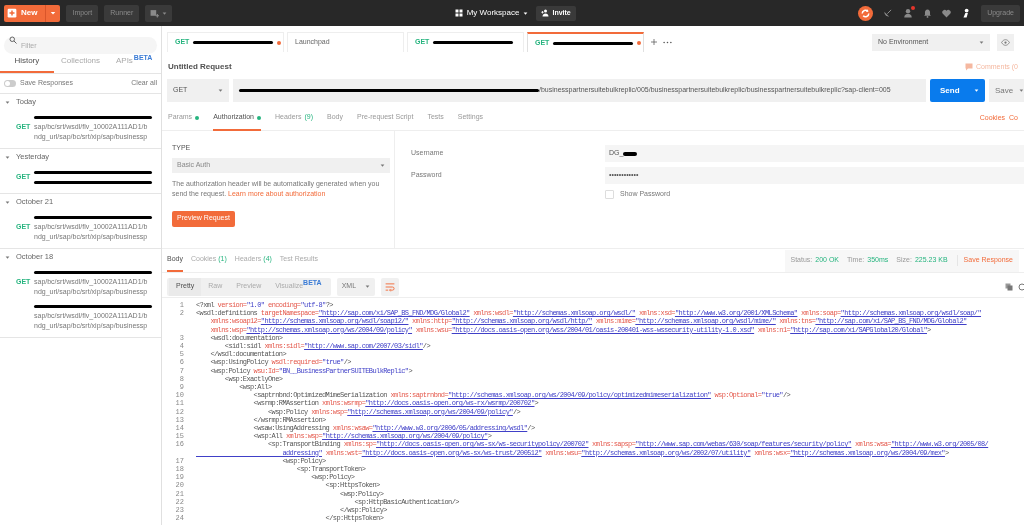 This screenshot has height=525, width=1024. I want to click on add-user-icon, so click(545, 13).